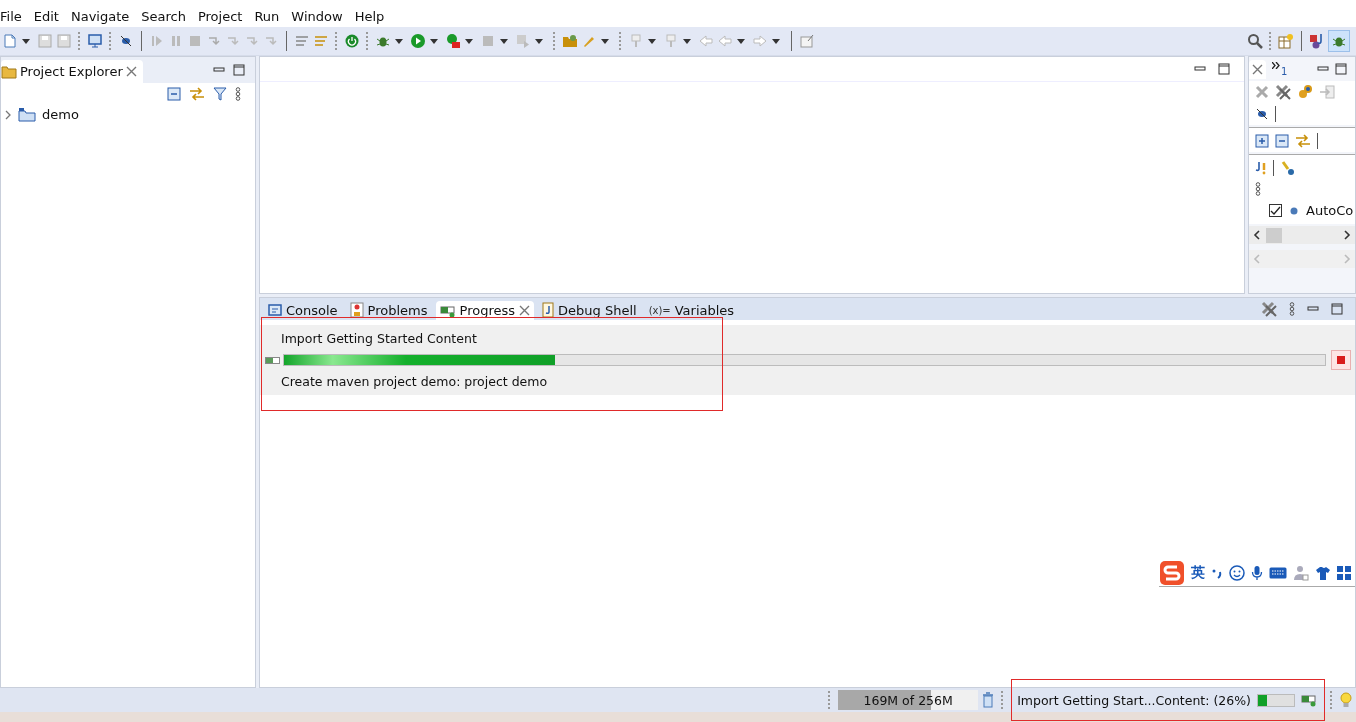 This screenshot has height=722, width=1356. Describe the element at coordinates (220, 94) in the screenshot. I see `filter-icon` at that location.